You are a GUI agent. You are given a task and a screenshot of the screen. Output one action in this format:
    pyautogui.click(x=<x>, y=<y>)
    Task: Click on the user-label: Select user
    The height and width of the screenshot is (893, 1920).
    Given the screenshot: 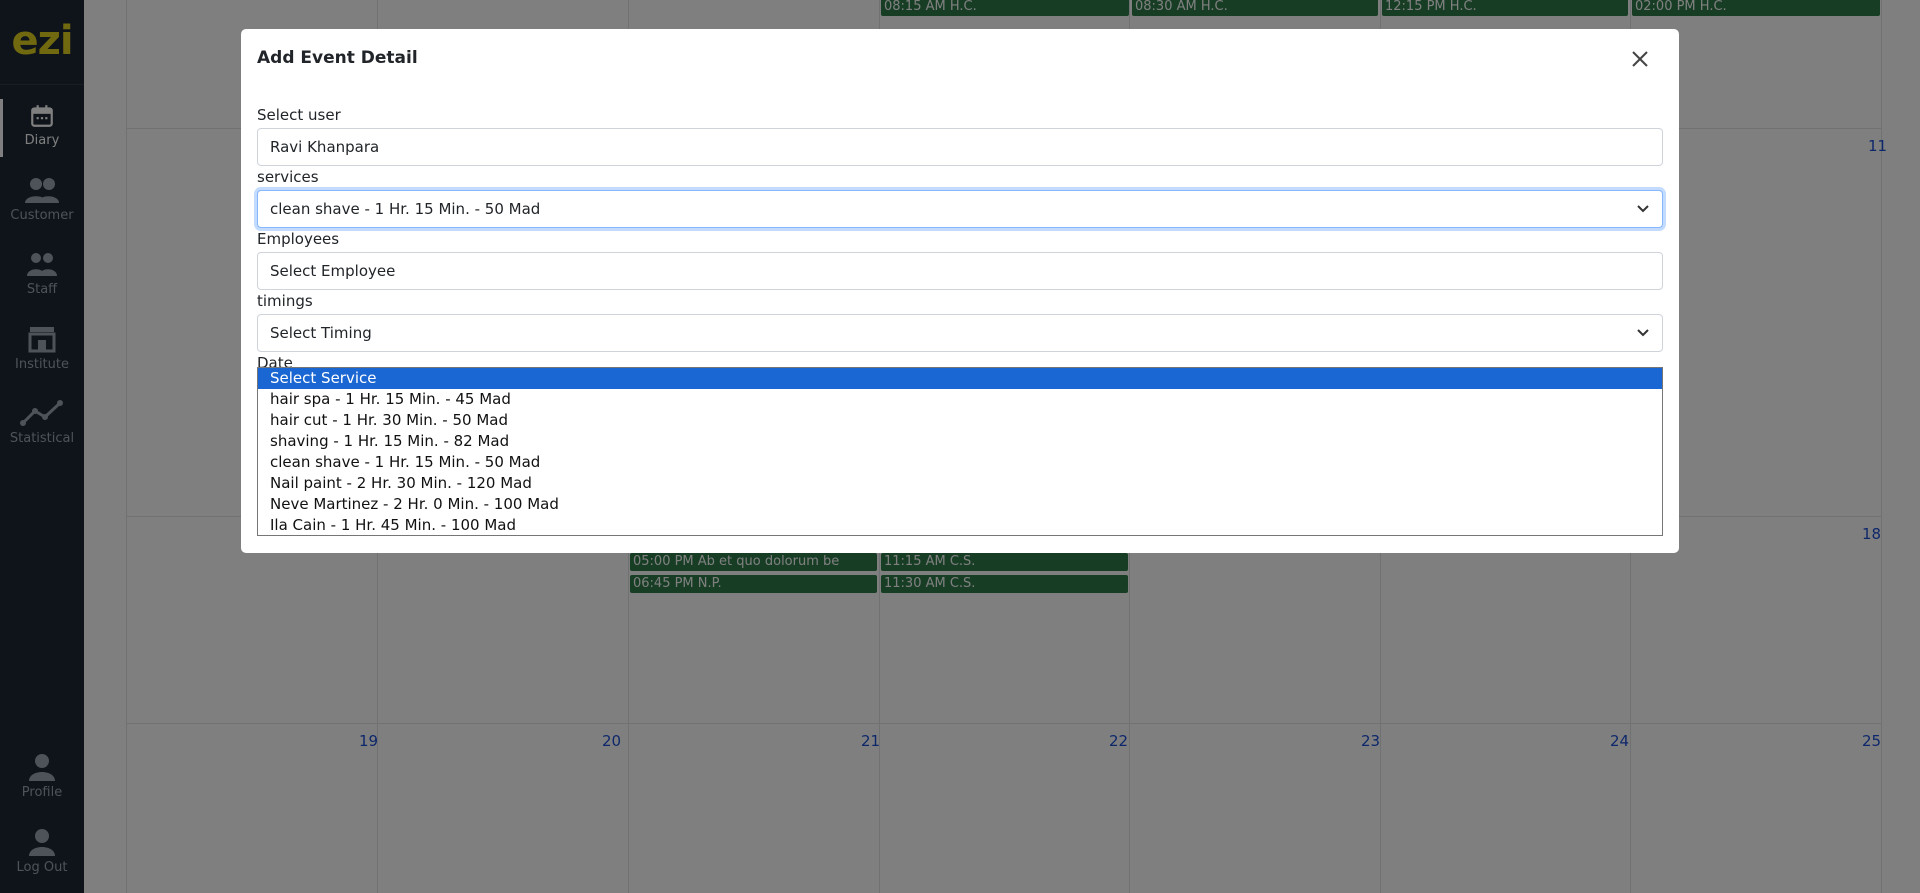 What is the action you would take?
    pyautogui.click(x=299, y=115)
    